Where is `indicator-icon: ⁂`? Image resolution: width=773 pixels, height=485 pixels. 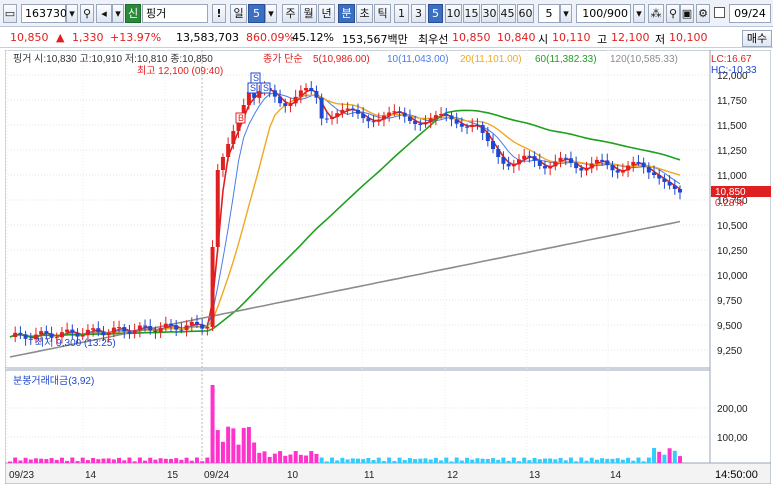
indicator-icon: ⁂ is located at coordinates (656, 13).